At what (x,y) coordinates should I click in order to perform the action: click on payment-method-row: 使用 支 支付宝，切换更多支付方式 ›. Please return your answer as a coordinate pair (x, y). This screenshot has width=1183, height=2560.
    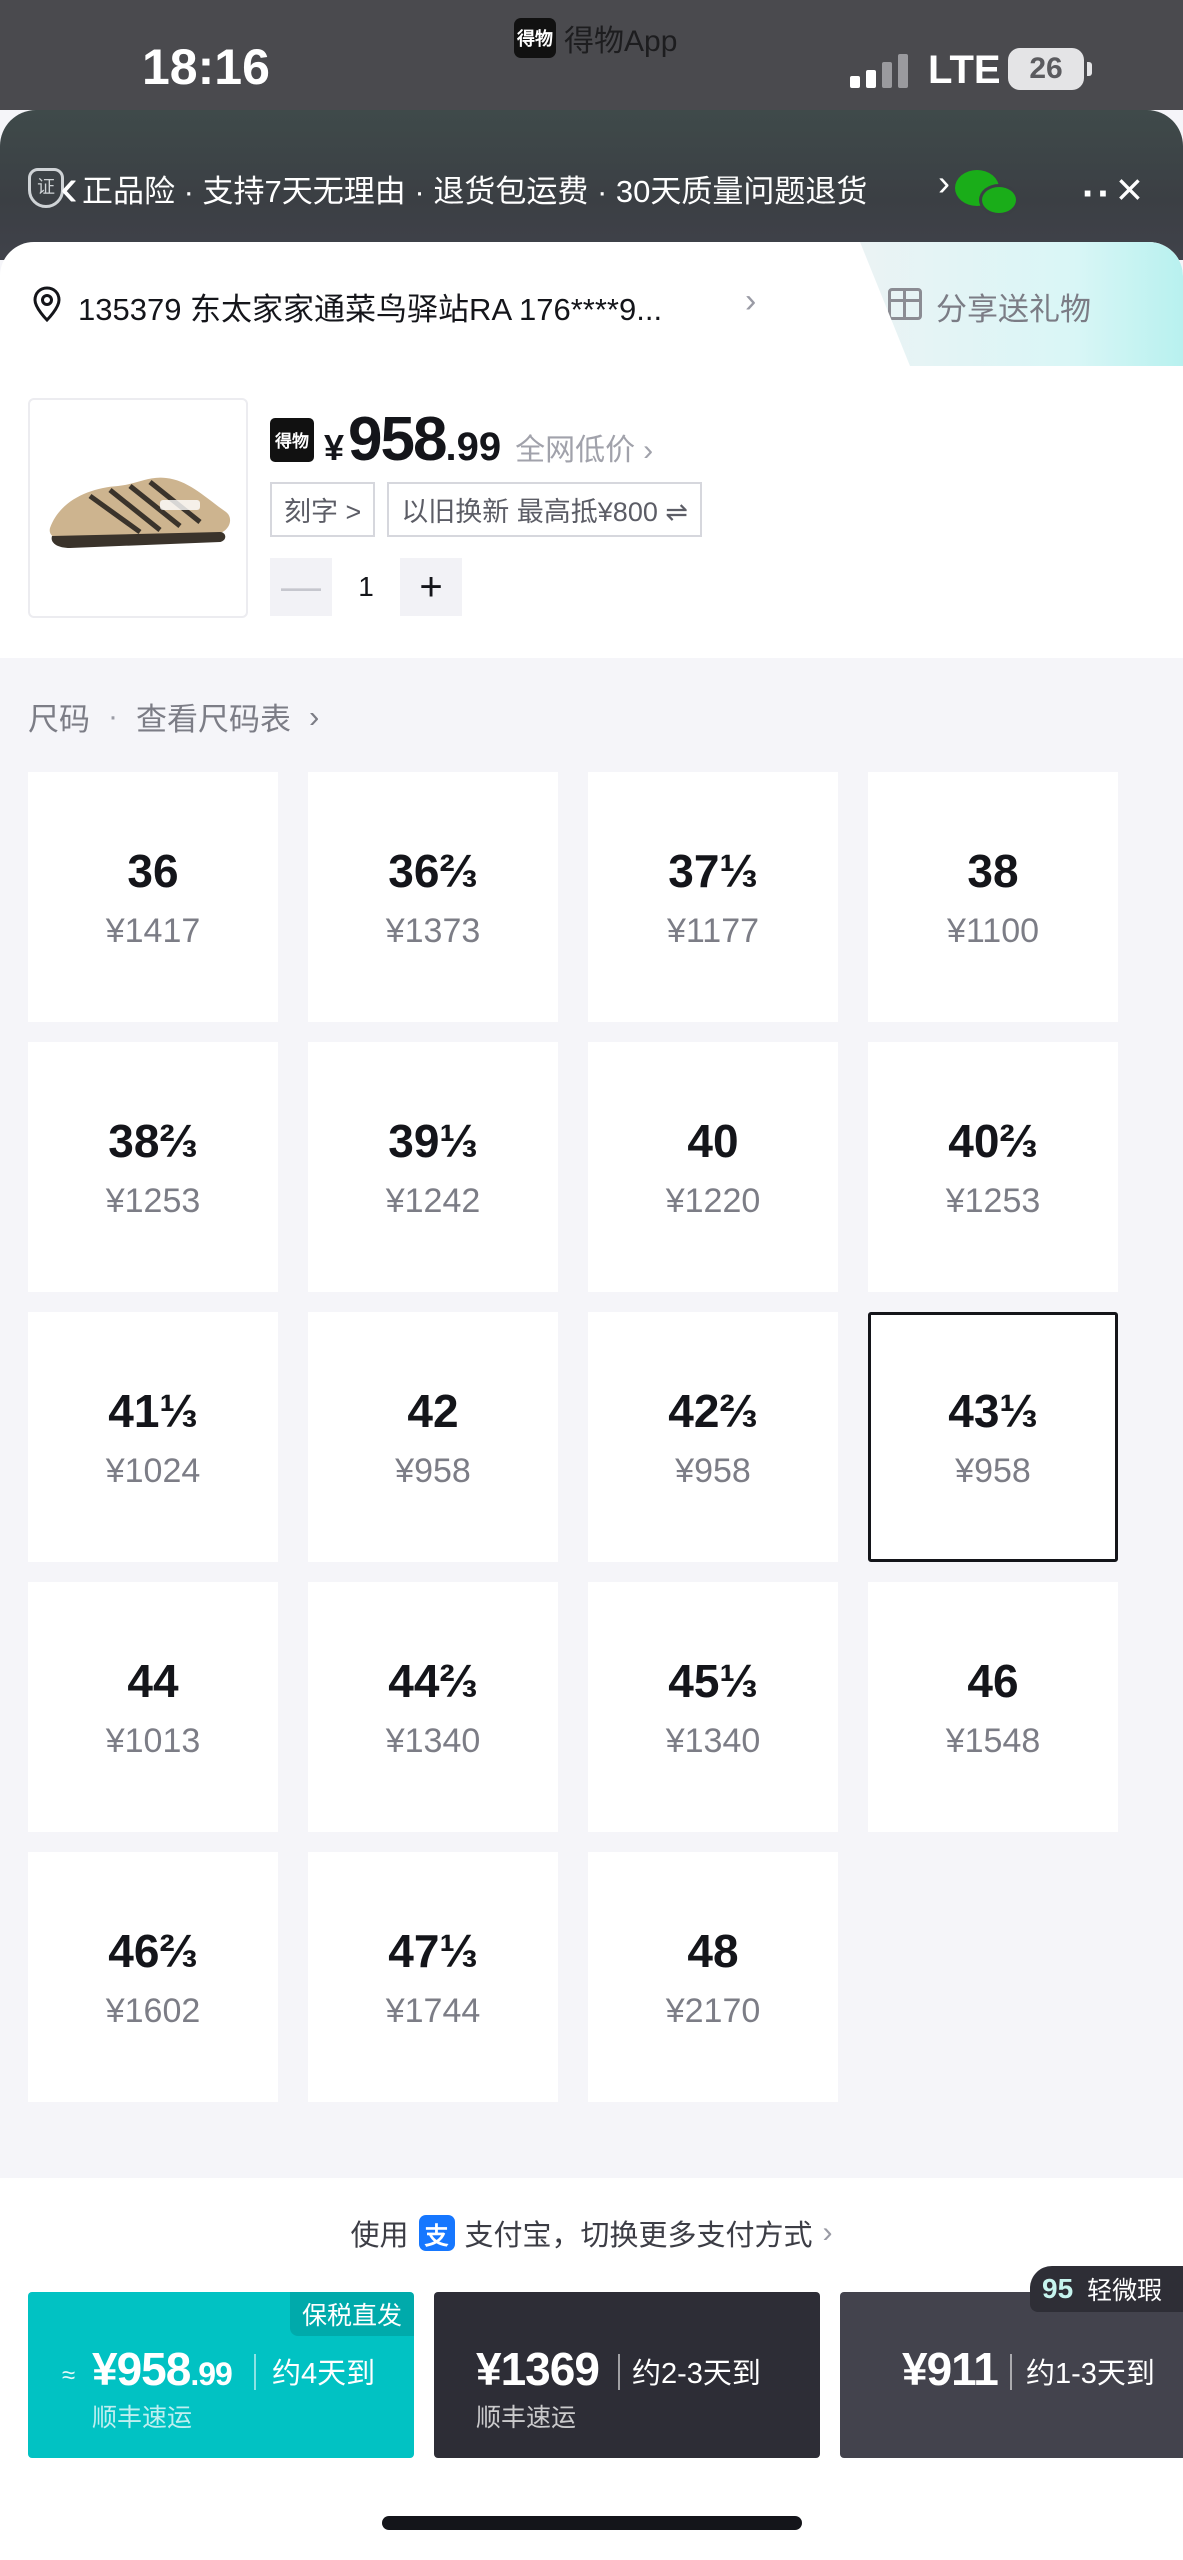
    Looking at the image, I should click on (591, 2233).